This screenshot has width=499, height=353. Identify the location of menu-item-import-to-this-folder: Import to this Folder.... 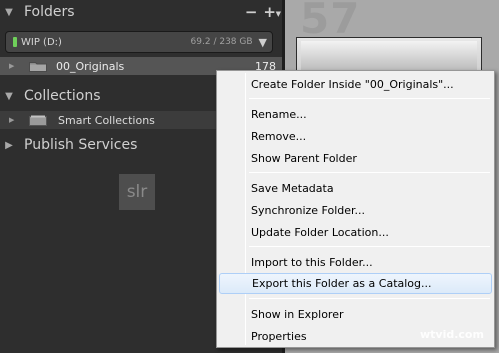
(355, 262).